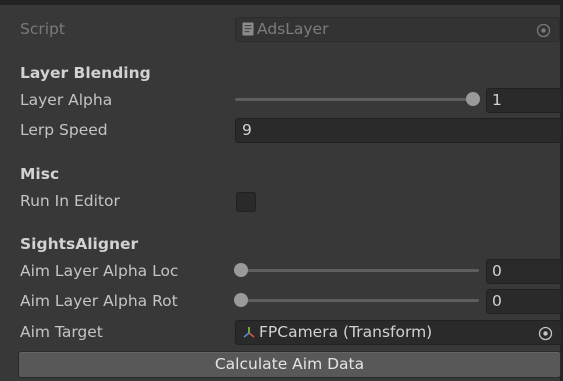 The width and height of the screenshot is (563, 381). I want to click on lerp-speed-row: Lerp Speed 9, so click(281, 130).